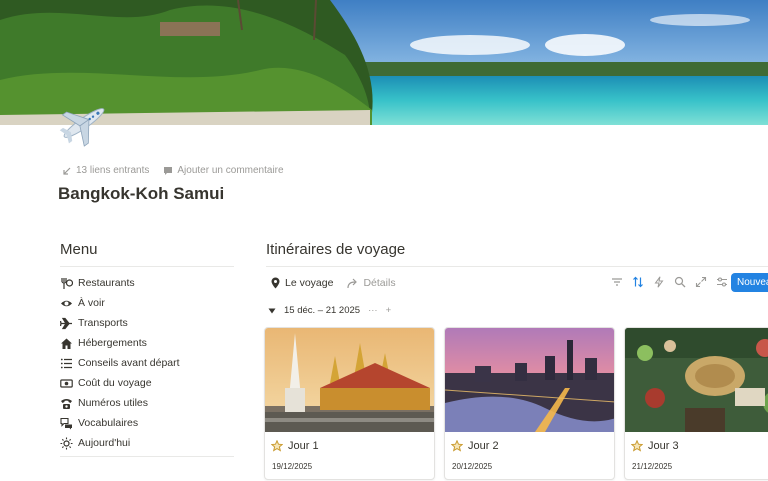 This screenshot has width=768, height=481. I want to click on menu-item-label: Hébergements, so click(112, 343).